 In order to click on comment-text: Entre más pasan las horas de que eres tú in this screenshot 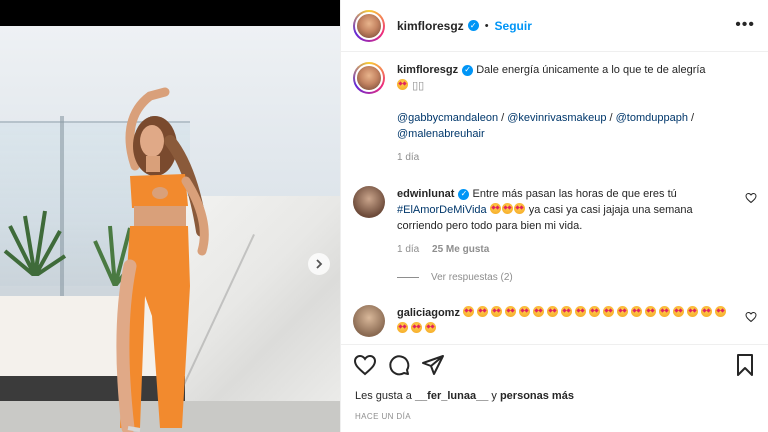, I will do `click(574, 194)`.